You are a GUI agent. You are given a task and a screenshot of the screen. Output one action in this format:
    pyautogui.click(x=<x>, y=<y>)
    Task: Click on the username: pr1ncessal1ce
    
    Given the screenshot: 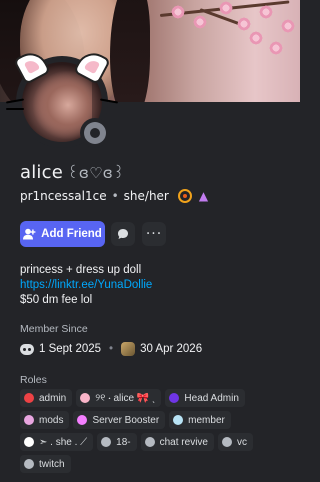 What is the action you would take?
    pyautogui.click(x=63, y=196)
    